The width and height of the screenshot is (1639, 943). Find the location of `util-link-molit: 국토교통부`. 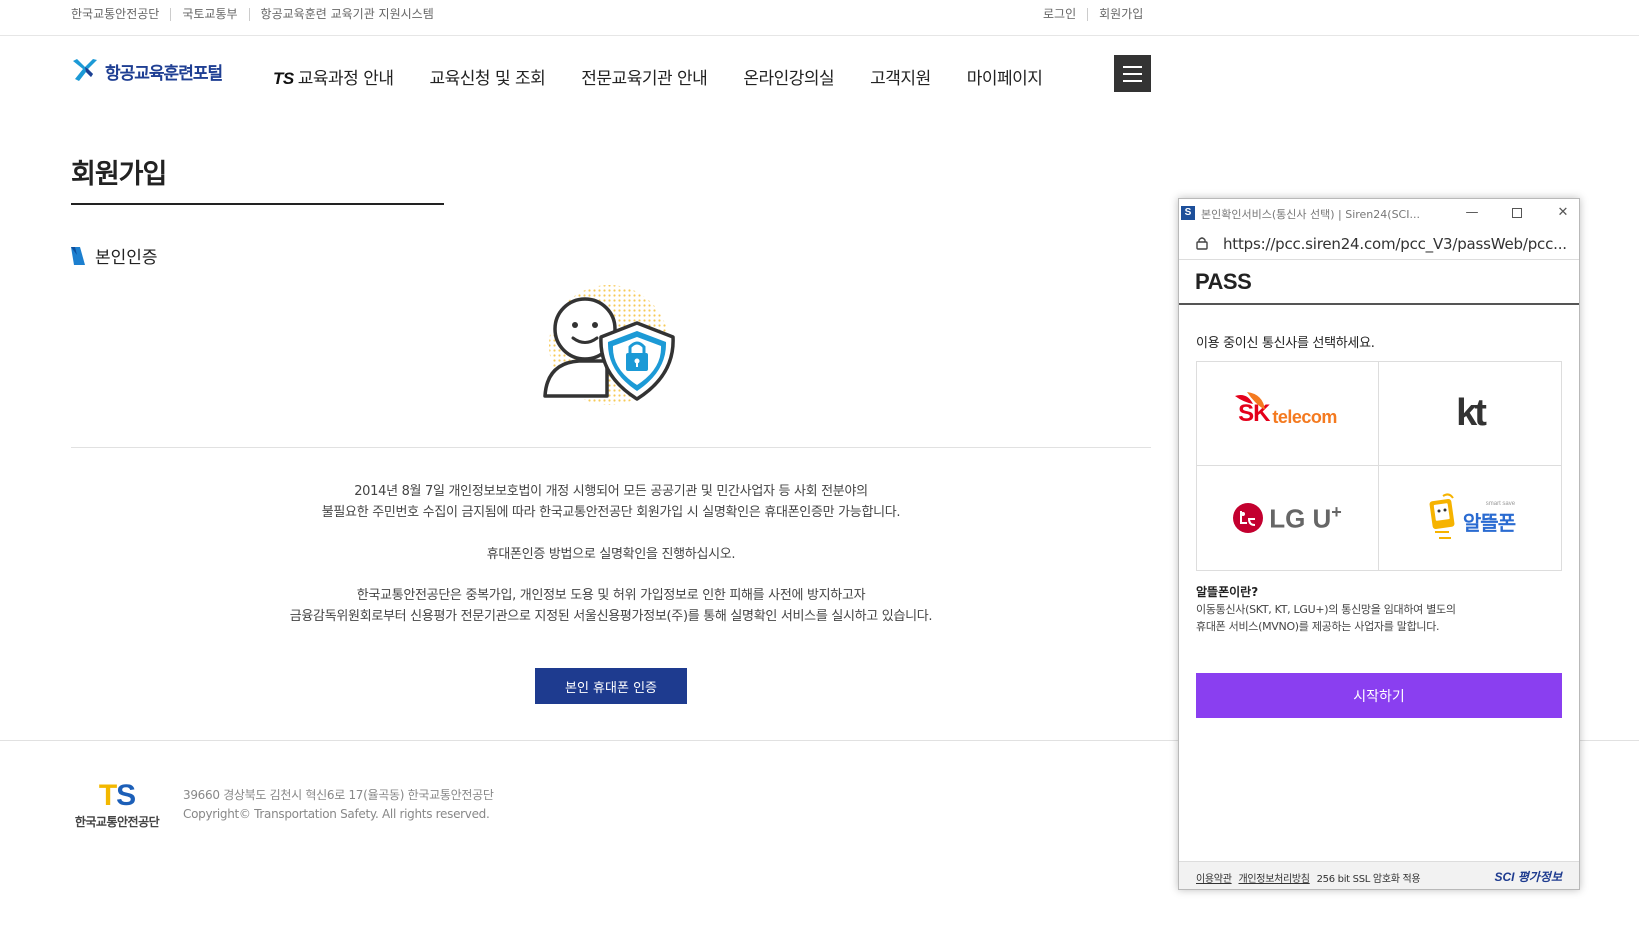

util-link-molit: 국토교통부 is located at coordinates (209, 14).